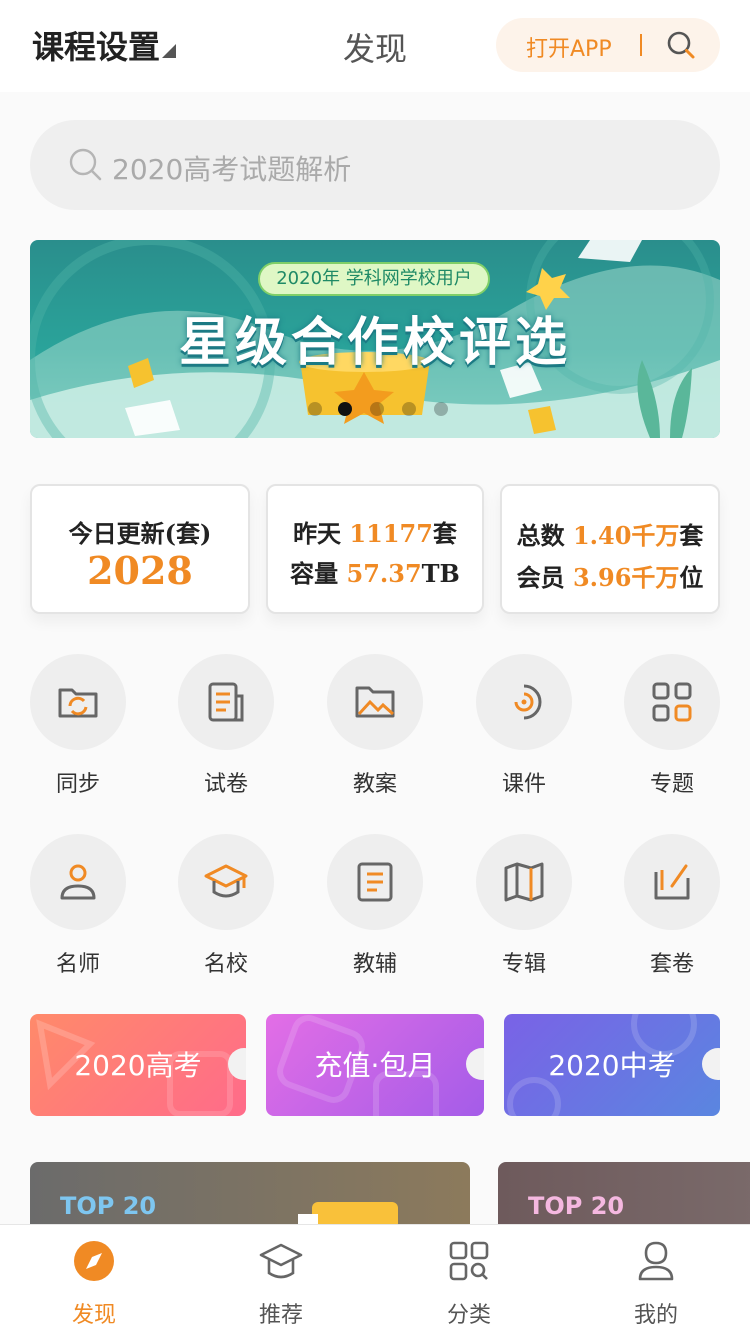  Describe the element at coordinates (374, 279) in the screenshot. I see `banner-subtitle: 2020年 学科网学校用户` at that location.